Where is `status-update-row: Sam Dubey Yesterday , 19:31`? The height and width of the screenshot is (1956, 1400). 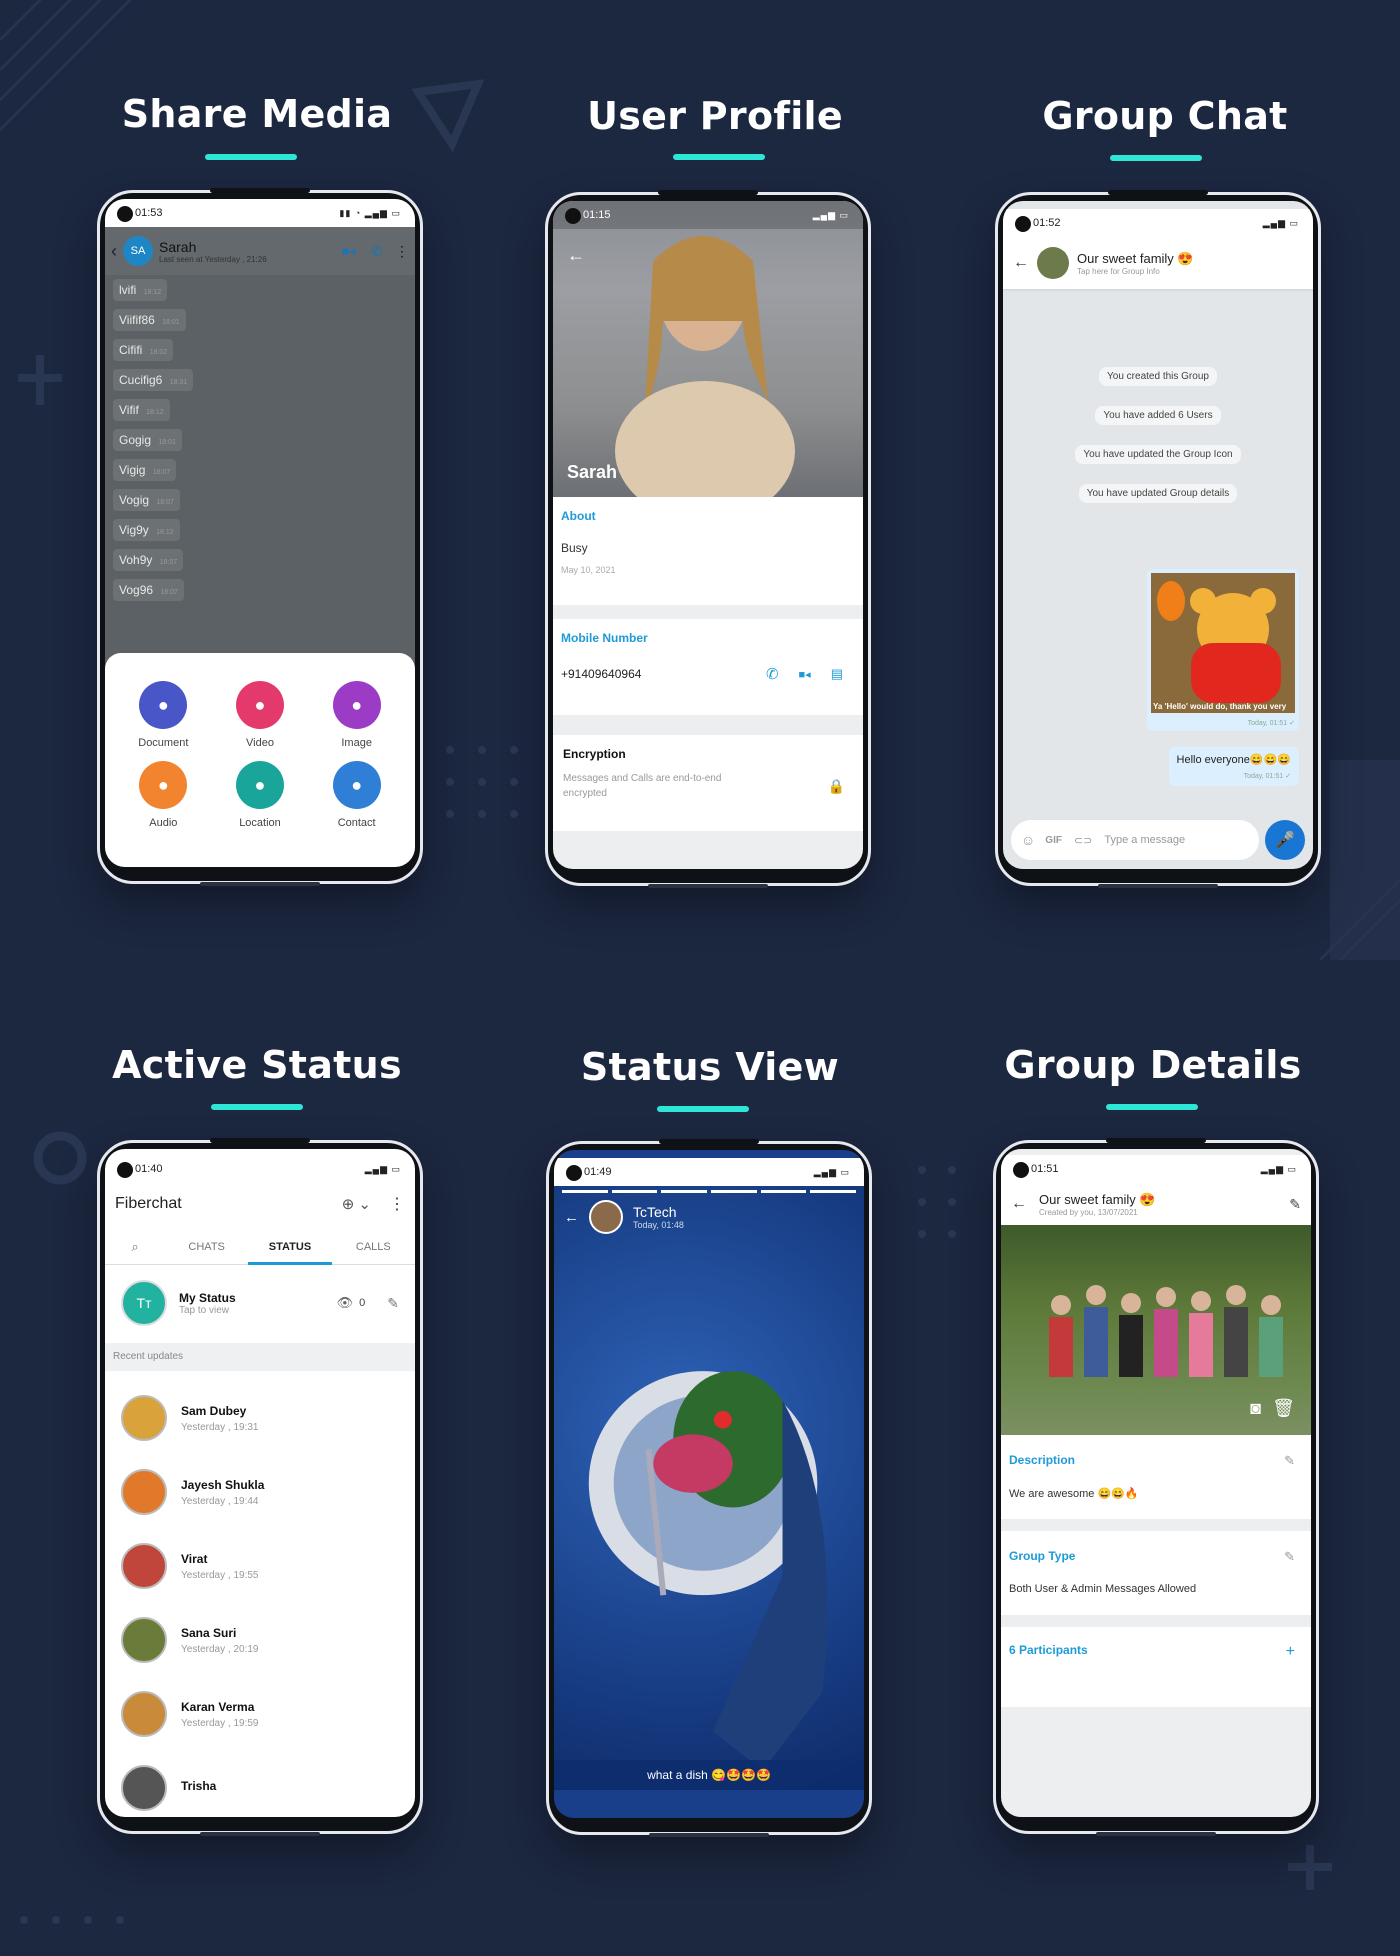
status-update-row: Sam Dubey Yesterday , 19:31 is located at coordinates (260, 1418).